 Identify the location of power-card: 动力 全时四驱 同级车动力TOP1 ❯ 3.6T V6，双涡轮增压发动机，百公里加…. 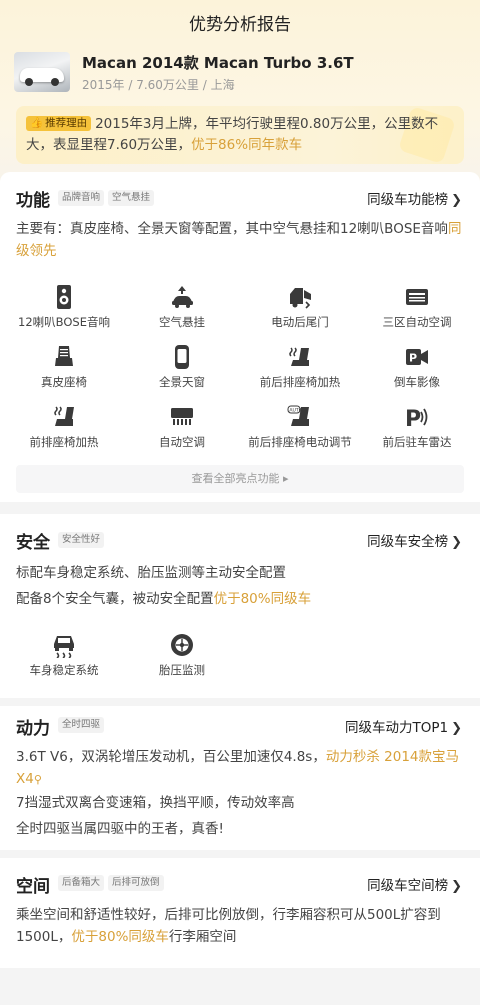
(240, 778).